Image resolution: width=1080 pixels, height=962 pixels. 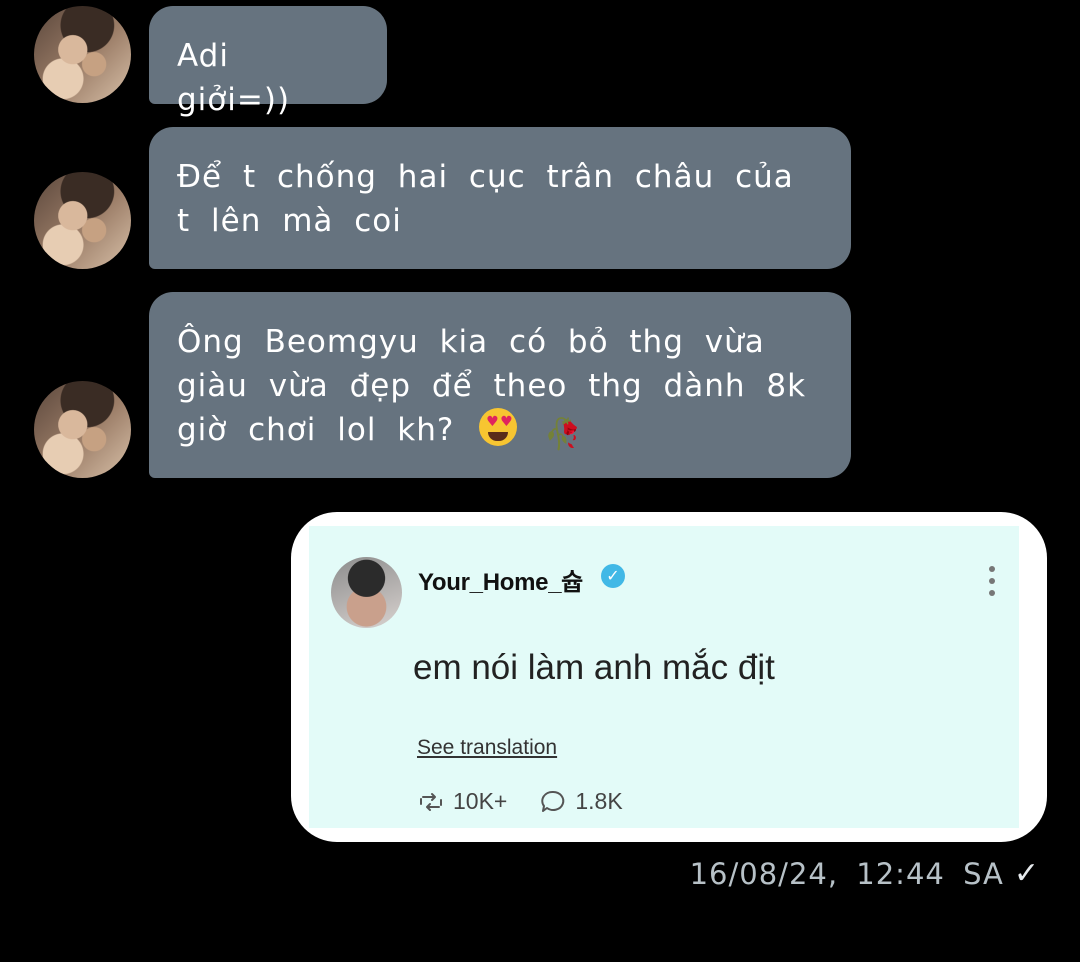 I want to click on message-text: Adi giởi=)), so click(x=234, y=78).